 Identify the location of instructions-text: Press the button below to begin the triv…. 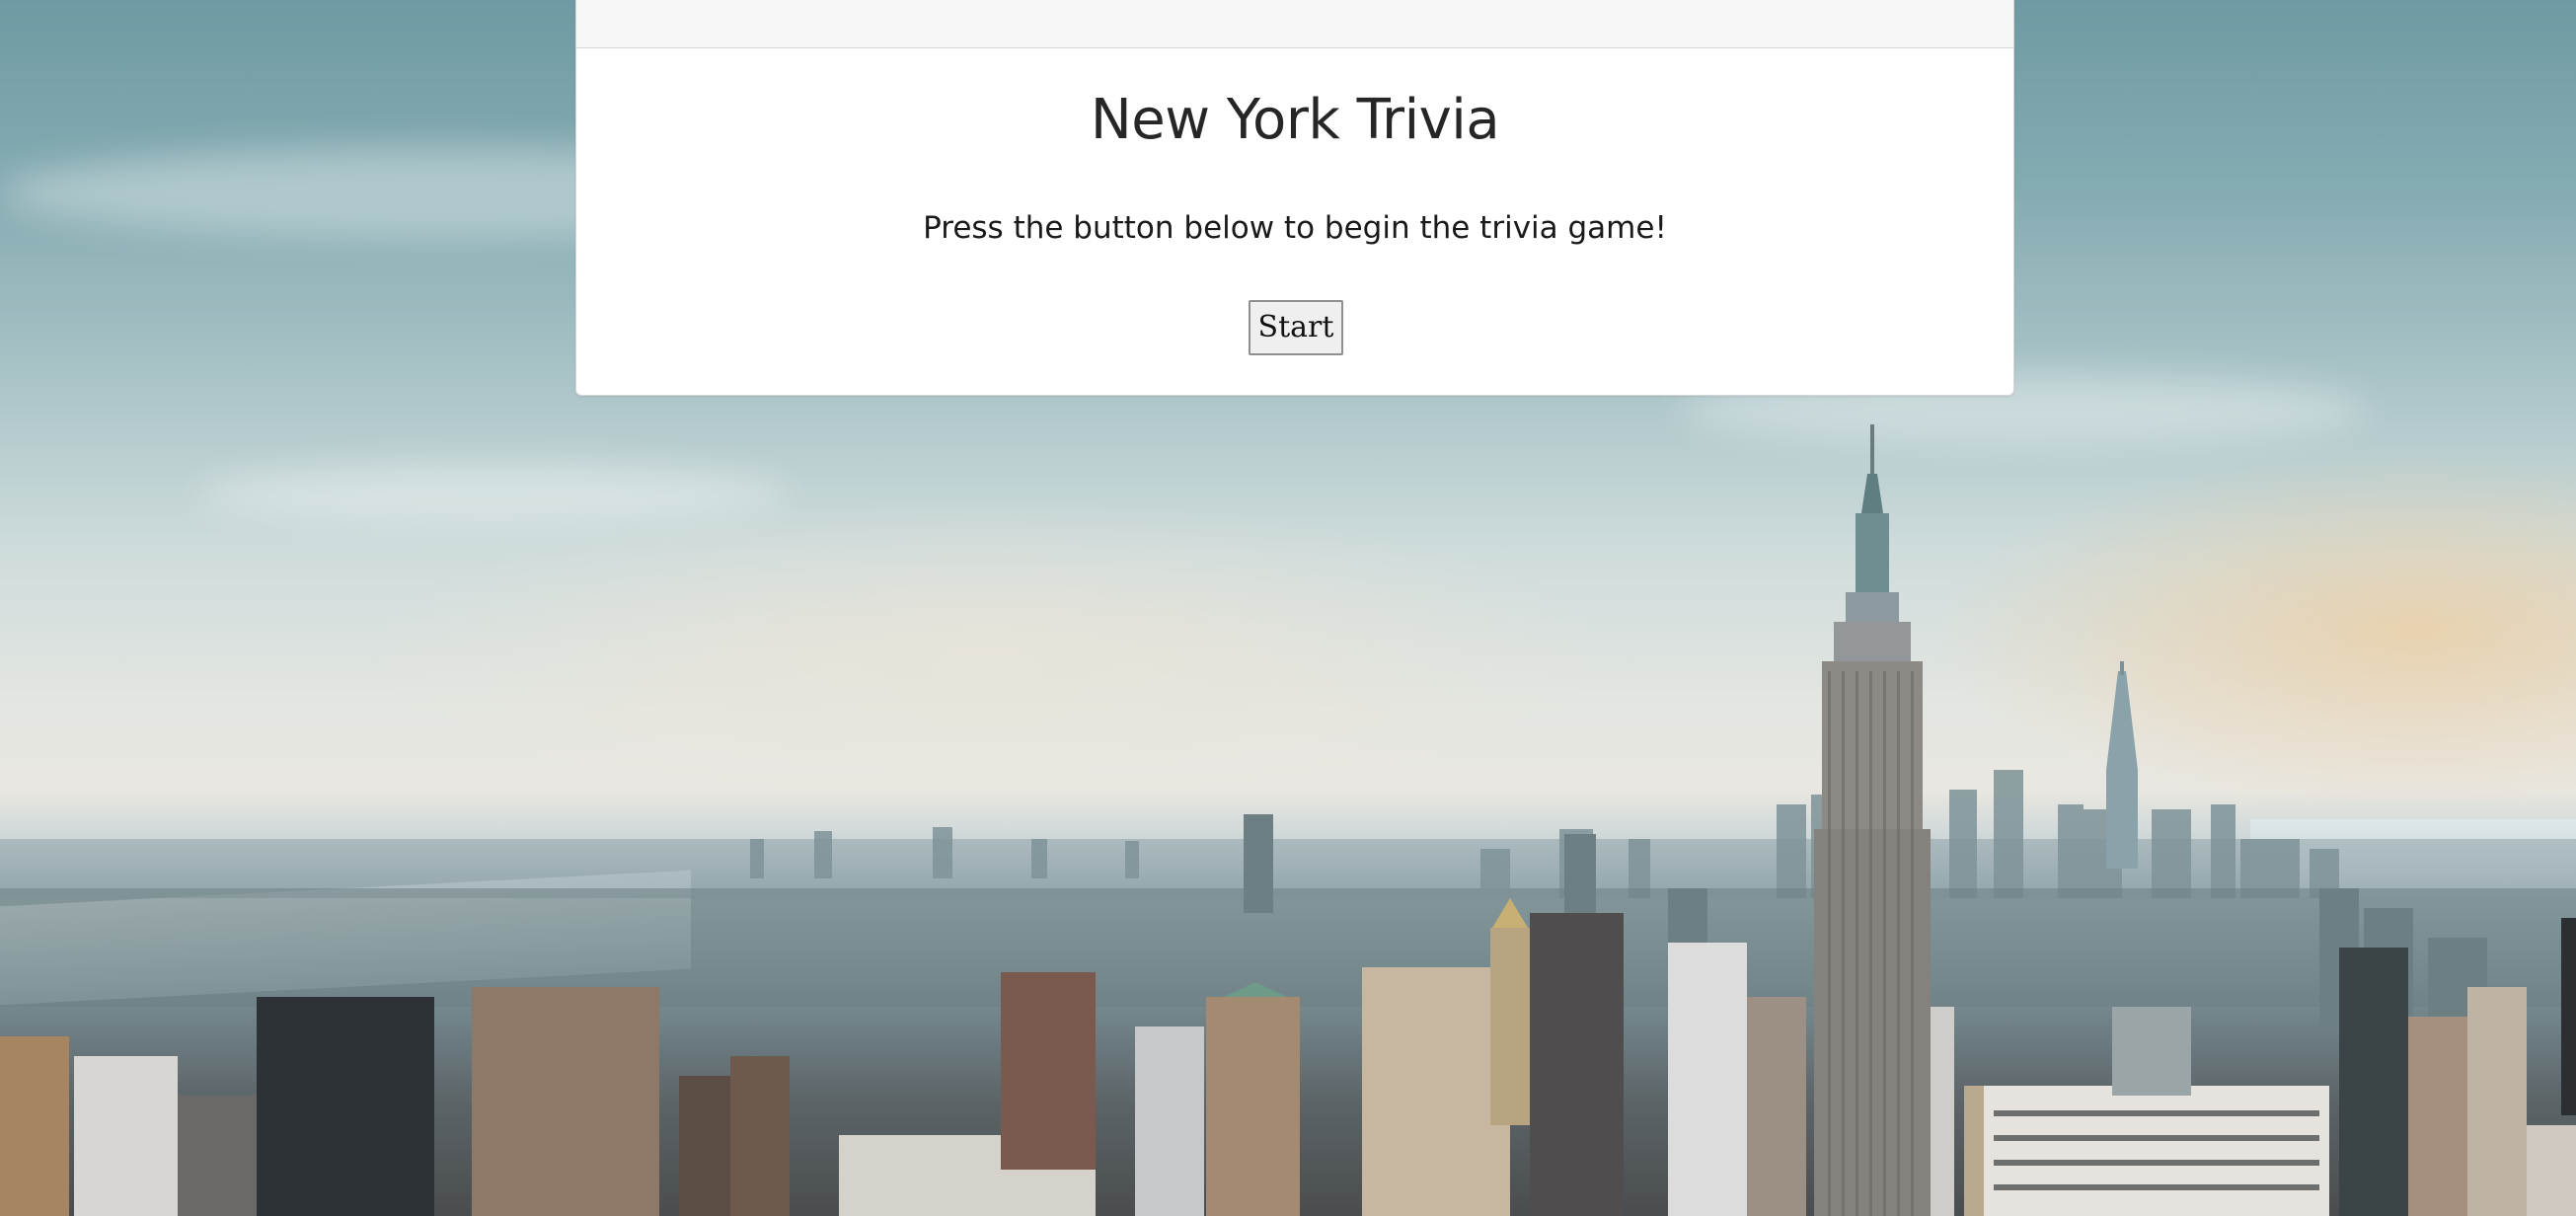
(1295, 228).